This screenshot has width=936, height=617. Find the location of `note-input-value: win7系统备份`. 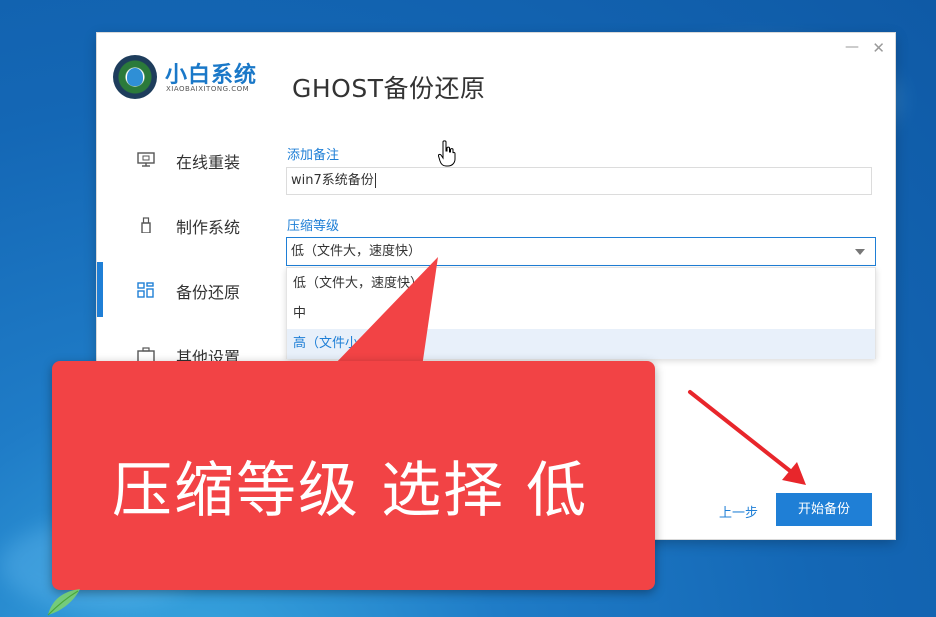

note-input-value: win7系统备份 is located at coordinates (332, 180).